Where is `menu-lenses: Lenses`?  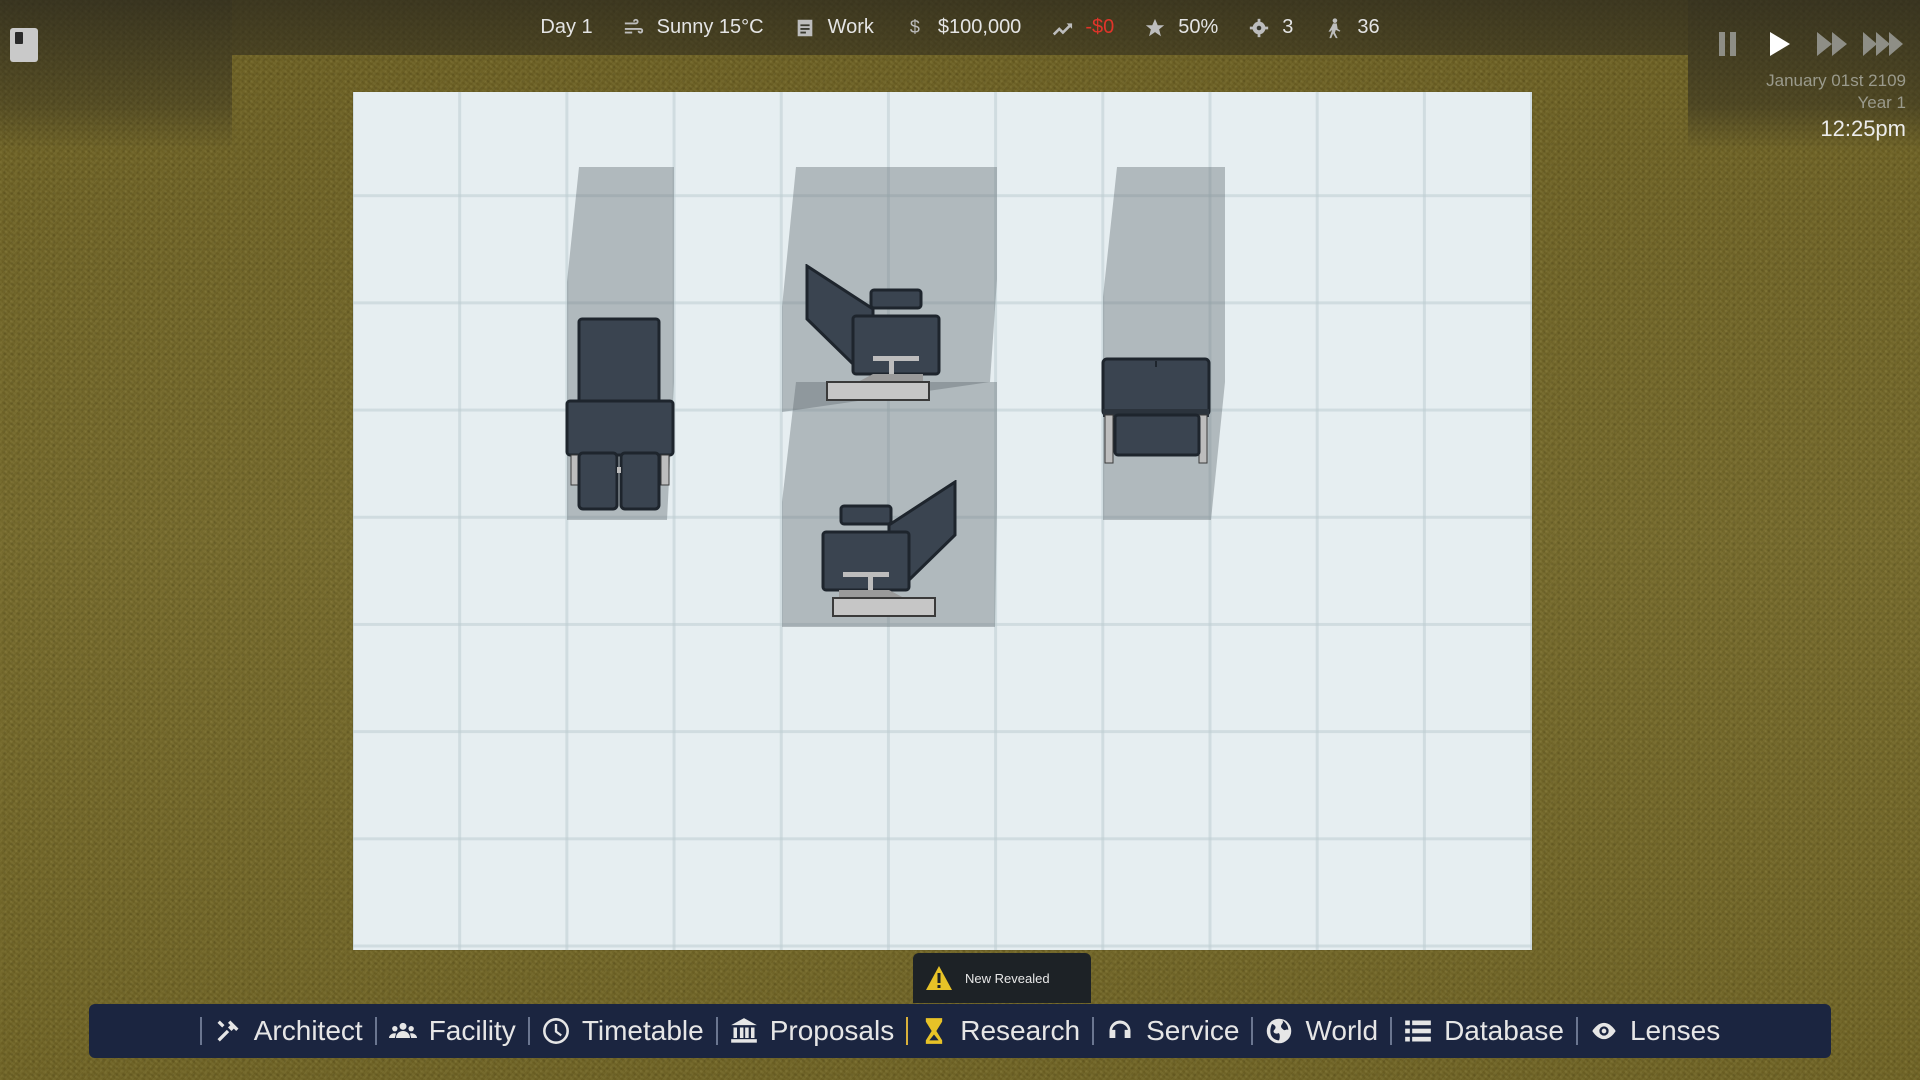
menu-lenses: Lenses is located at coordinates (1655, 1031).